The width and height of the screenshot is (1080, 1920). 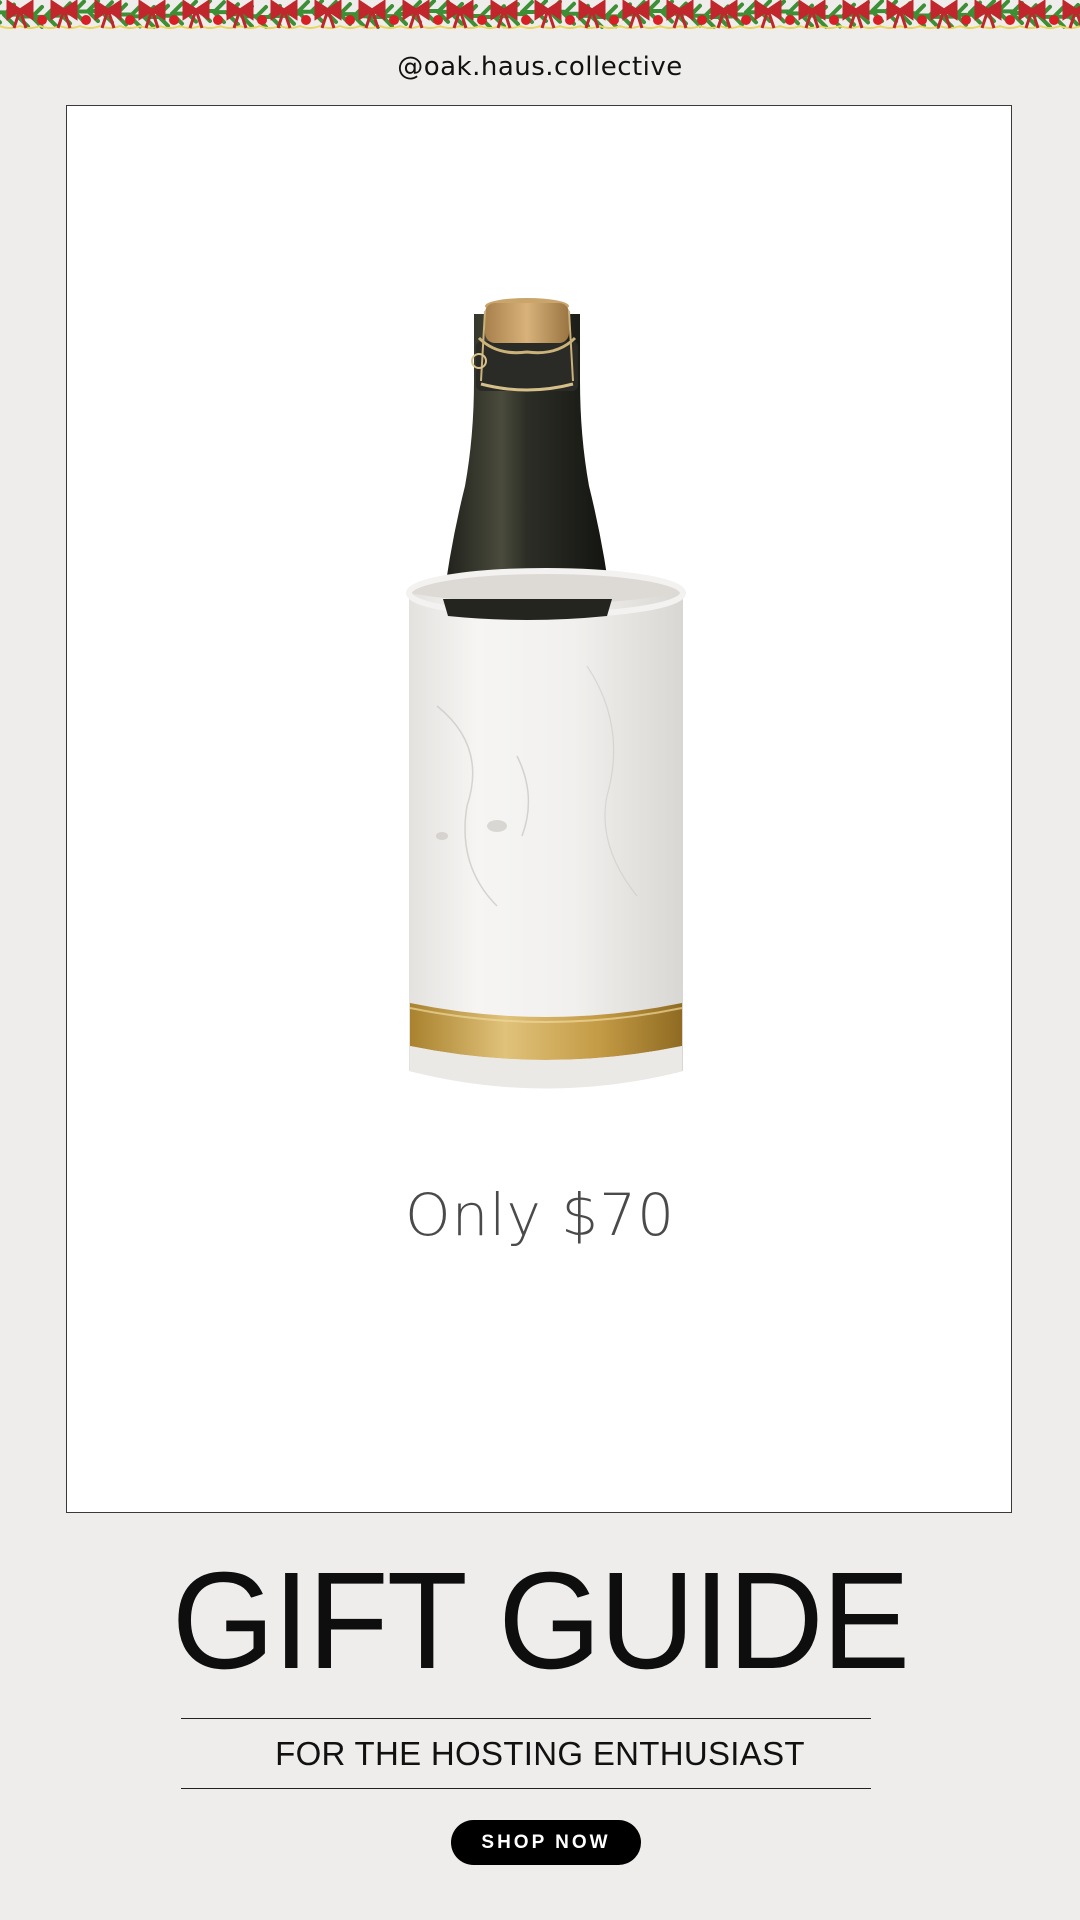 What do you see at coordinates (540, 1753) in the screenshot?
I see `subtitle: FOR THE HOSTING ENTHUSIAST` at bounding box center [540, 1753].